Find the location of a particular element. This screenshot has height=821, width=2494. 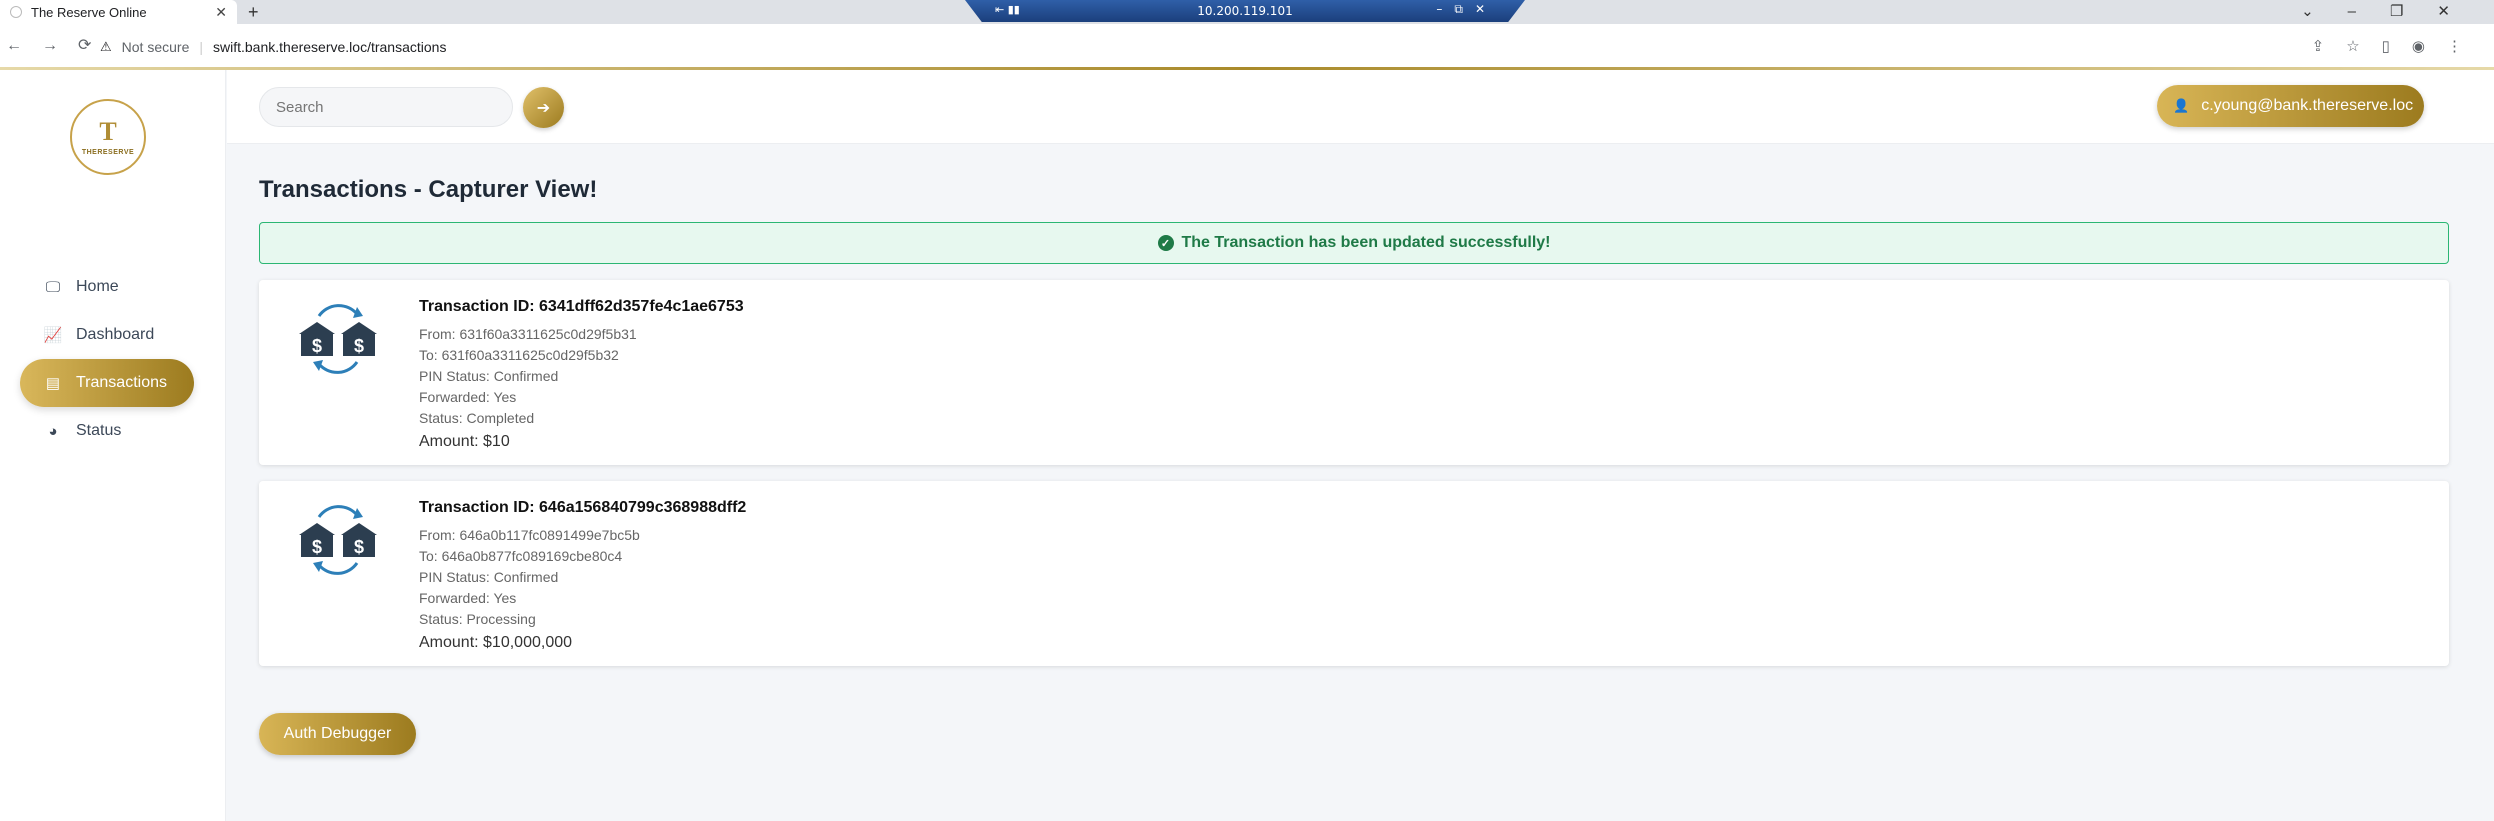

tab-title: The Reserve Online is located at coordinates (89, 12).